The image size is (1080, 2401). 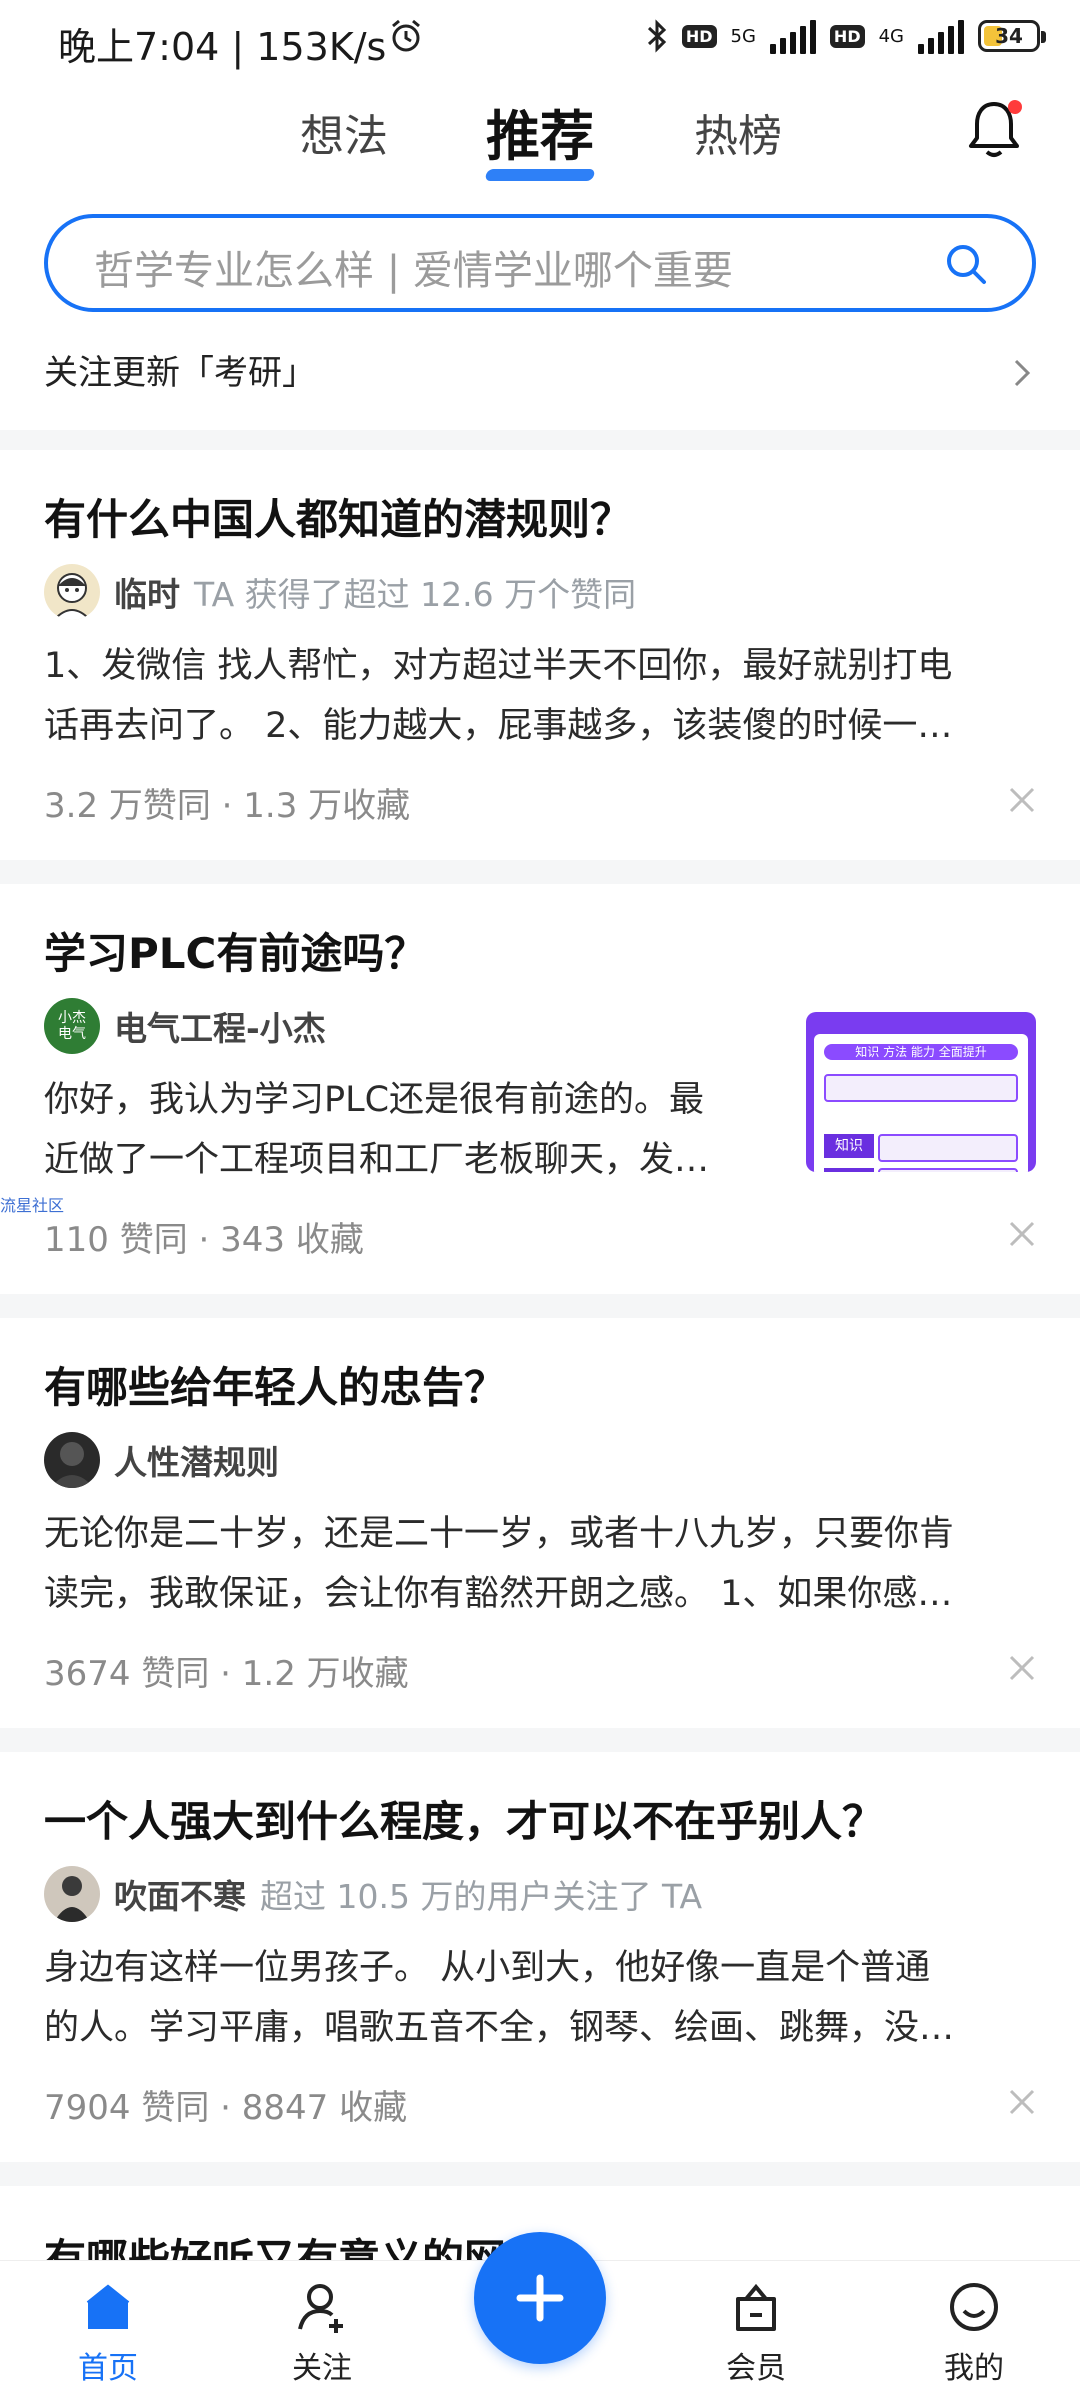 I want to click on hd-badge-2: HD, so click(x=847, y=36).